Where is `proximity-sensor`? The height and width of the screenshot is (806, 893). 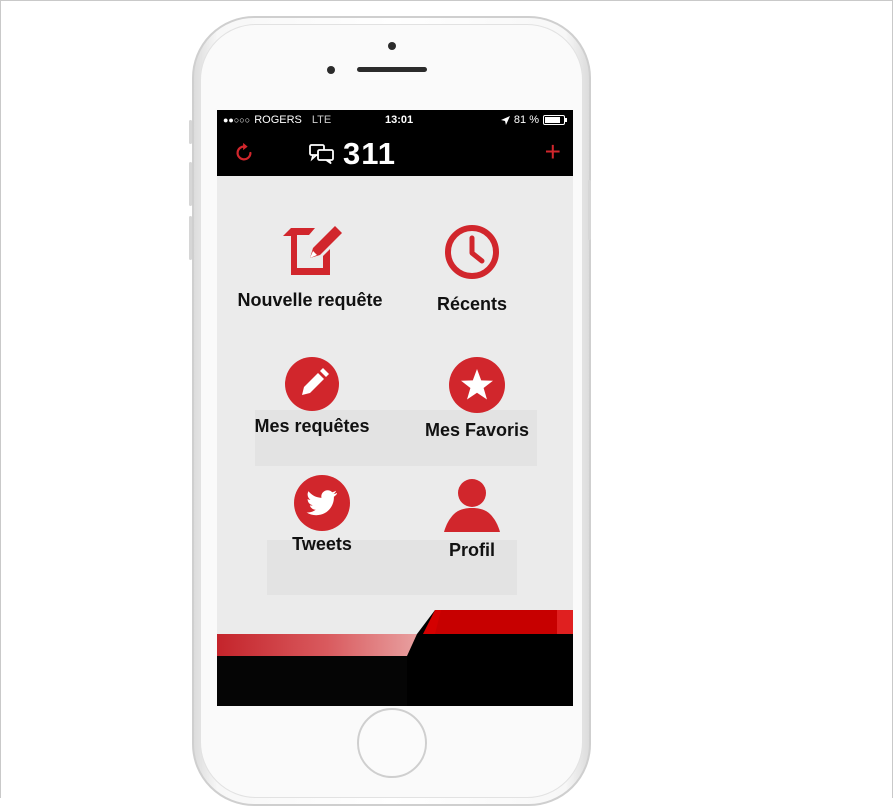
proximity-sensor is located at coordinates (331, 70).